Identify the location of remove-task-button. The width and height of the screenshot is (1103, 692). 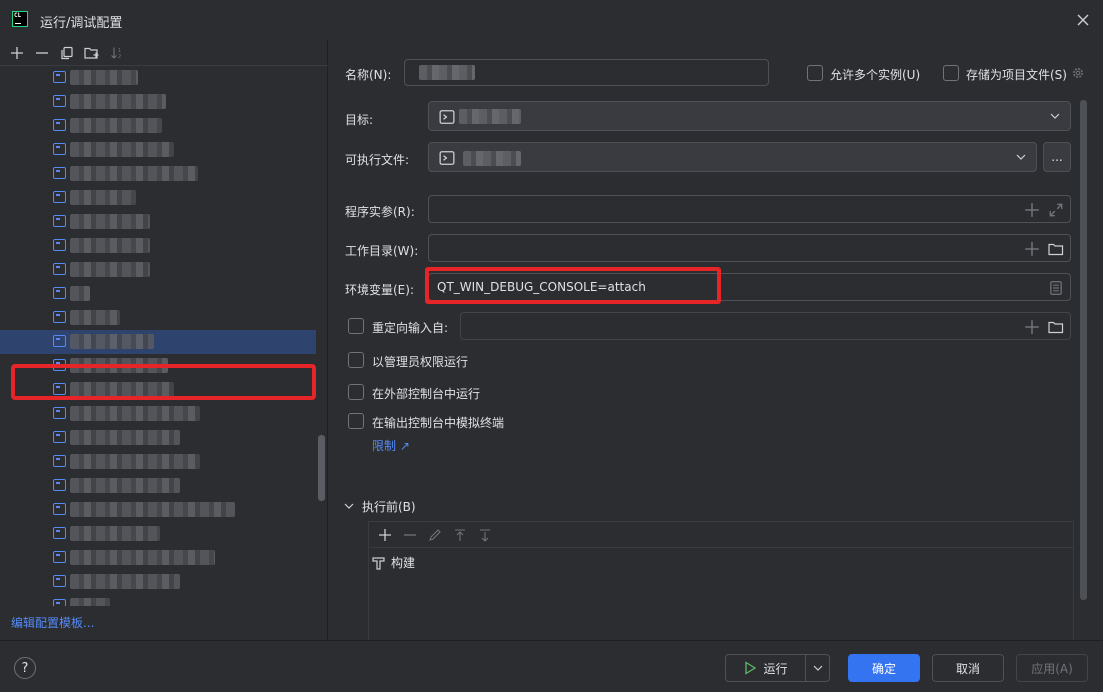
(409, 535).